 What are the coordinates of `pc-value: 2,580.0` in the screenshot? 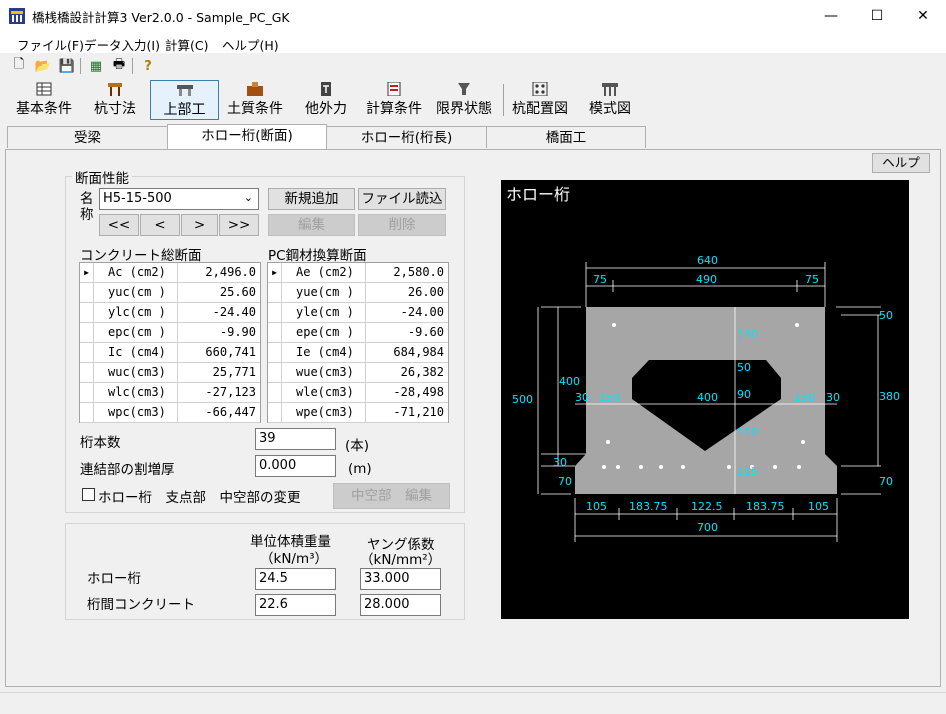 It's located at (407, 272).